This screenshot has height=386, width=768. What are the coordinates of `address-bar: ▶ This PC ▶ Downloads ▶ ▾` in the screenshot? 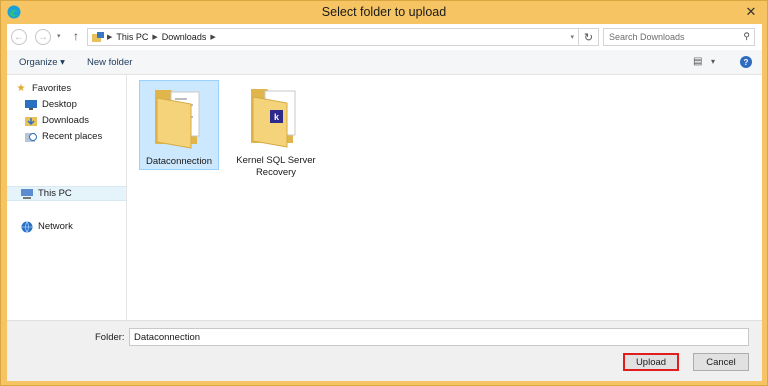 It's located at (333, 37).